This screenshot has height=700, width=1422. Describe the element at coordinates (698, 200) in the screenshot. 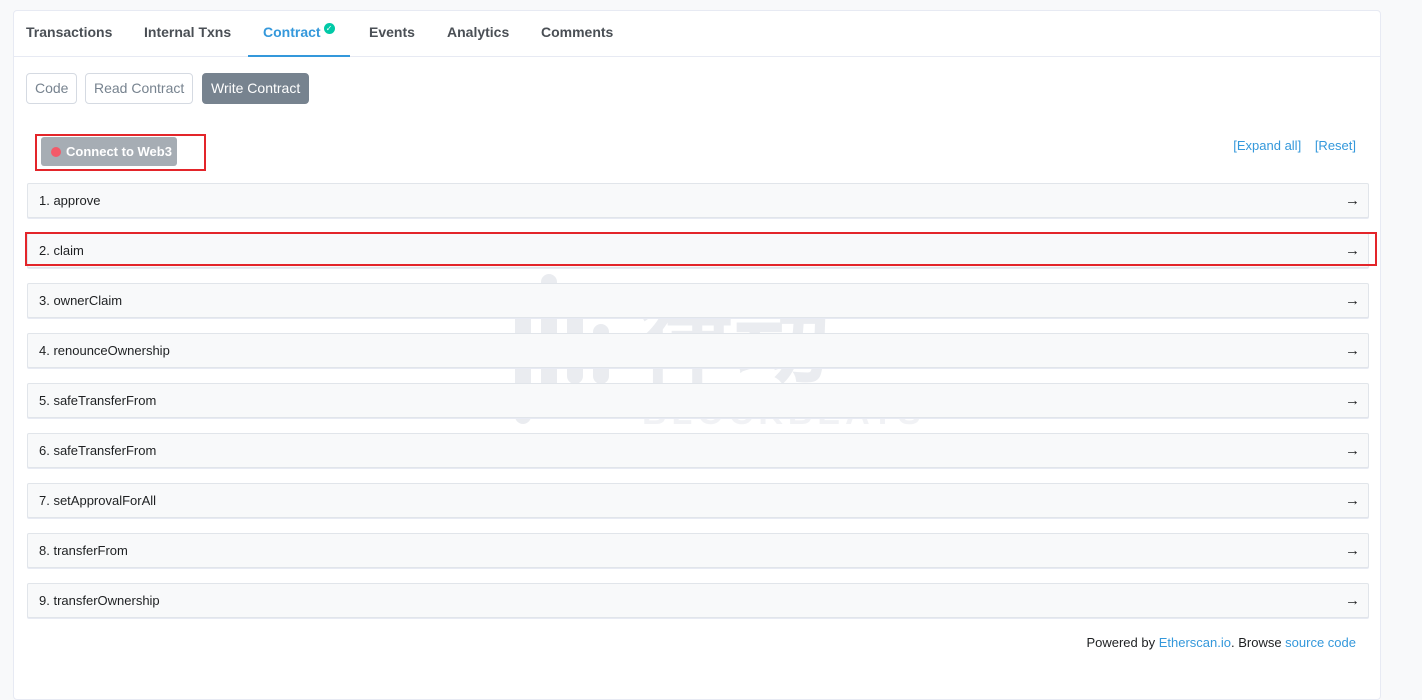

I see `function-row-approve: 1. approve →` at that location.